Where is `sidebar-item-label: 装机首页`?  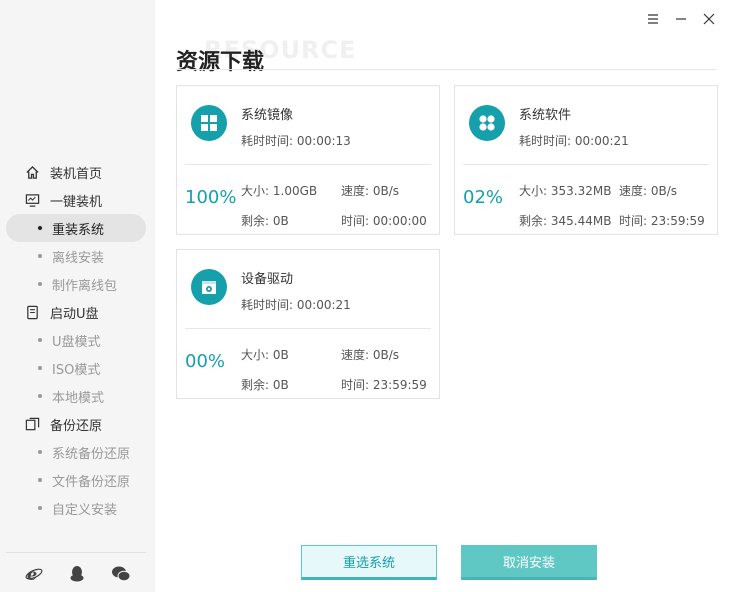 sidebar-item-label: 装机首页 is located at coordinates (76, 174).